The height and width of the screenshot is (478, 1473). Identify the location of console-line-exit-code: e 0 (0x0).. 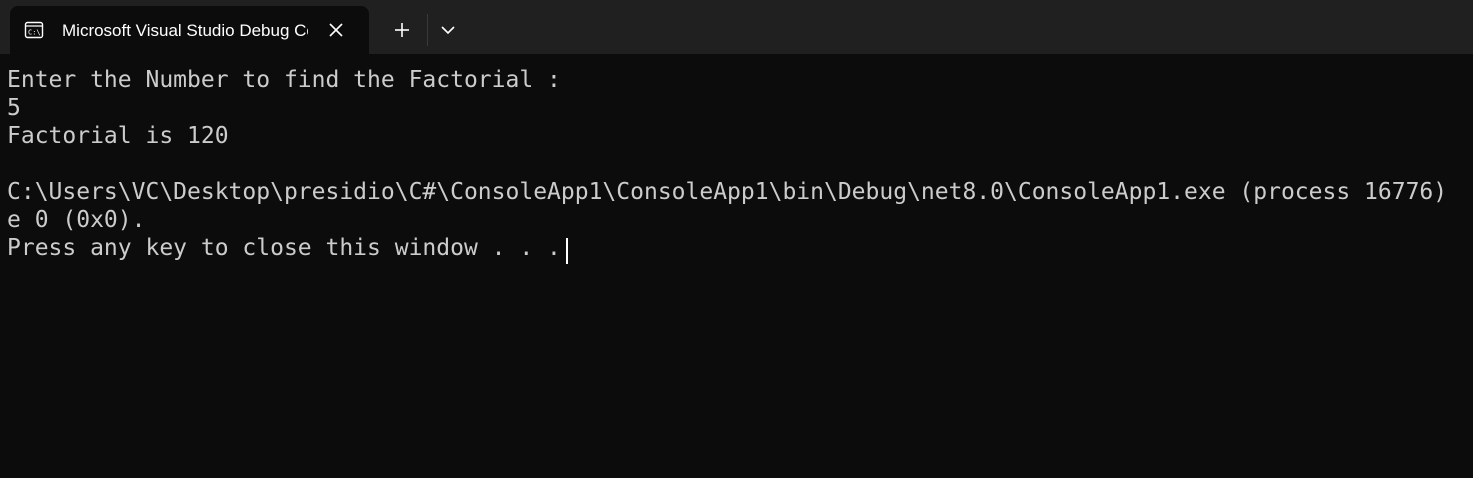
(76, 220).